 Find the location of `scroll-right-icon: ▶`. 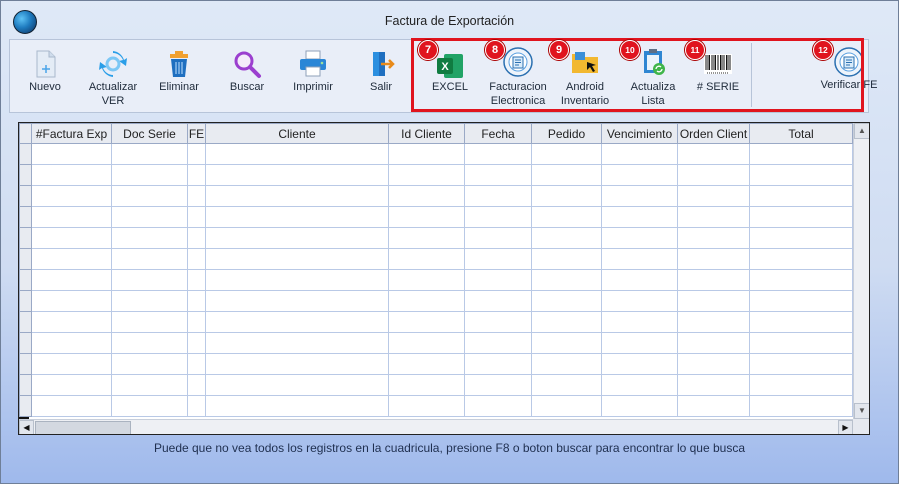

scroll-right-icon: ▶ is located at coordinates (845, 427).